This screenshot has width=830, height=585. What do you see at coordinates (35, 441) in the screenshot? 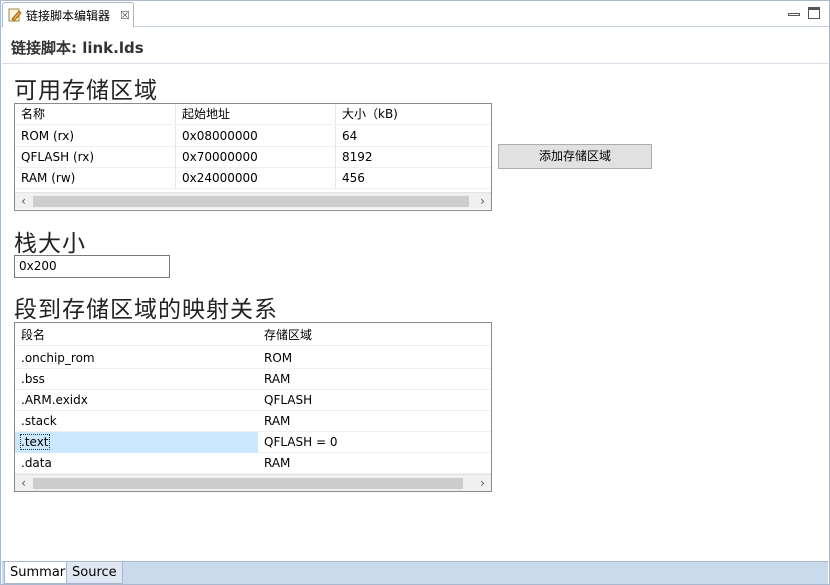
I see `section-name-text: .text` at bounding box center [35, 441].